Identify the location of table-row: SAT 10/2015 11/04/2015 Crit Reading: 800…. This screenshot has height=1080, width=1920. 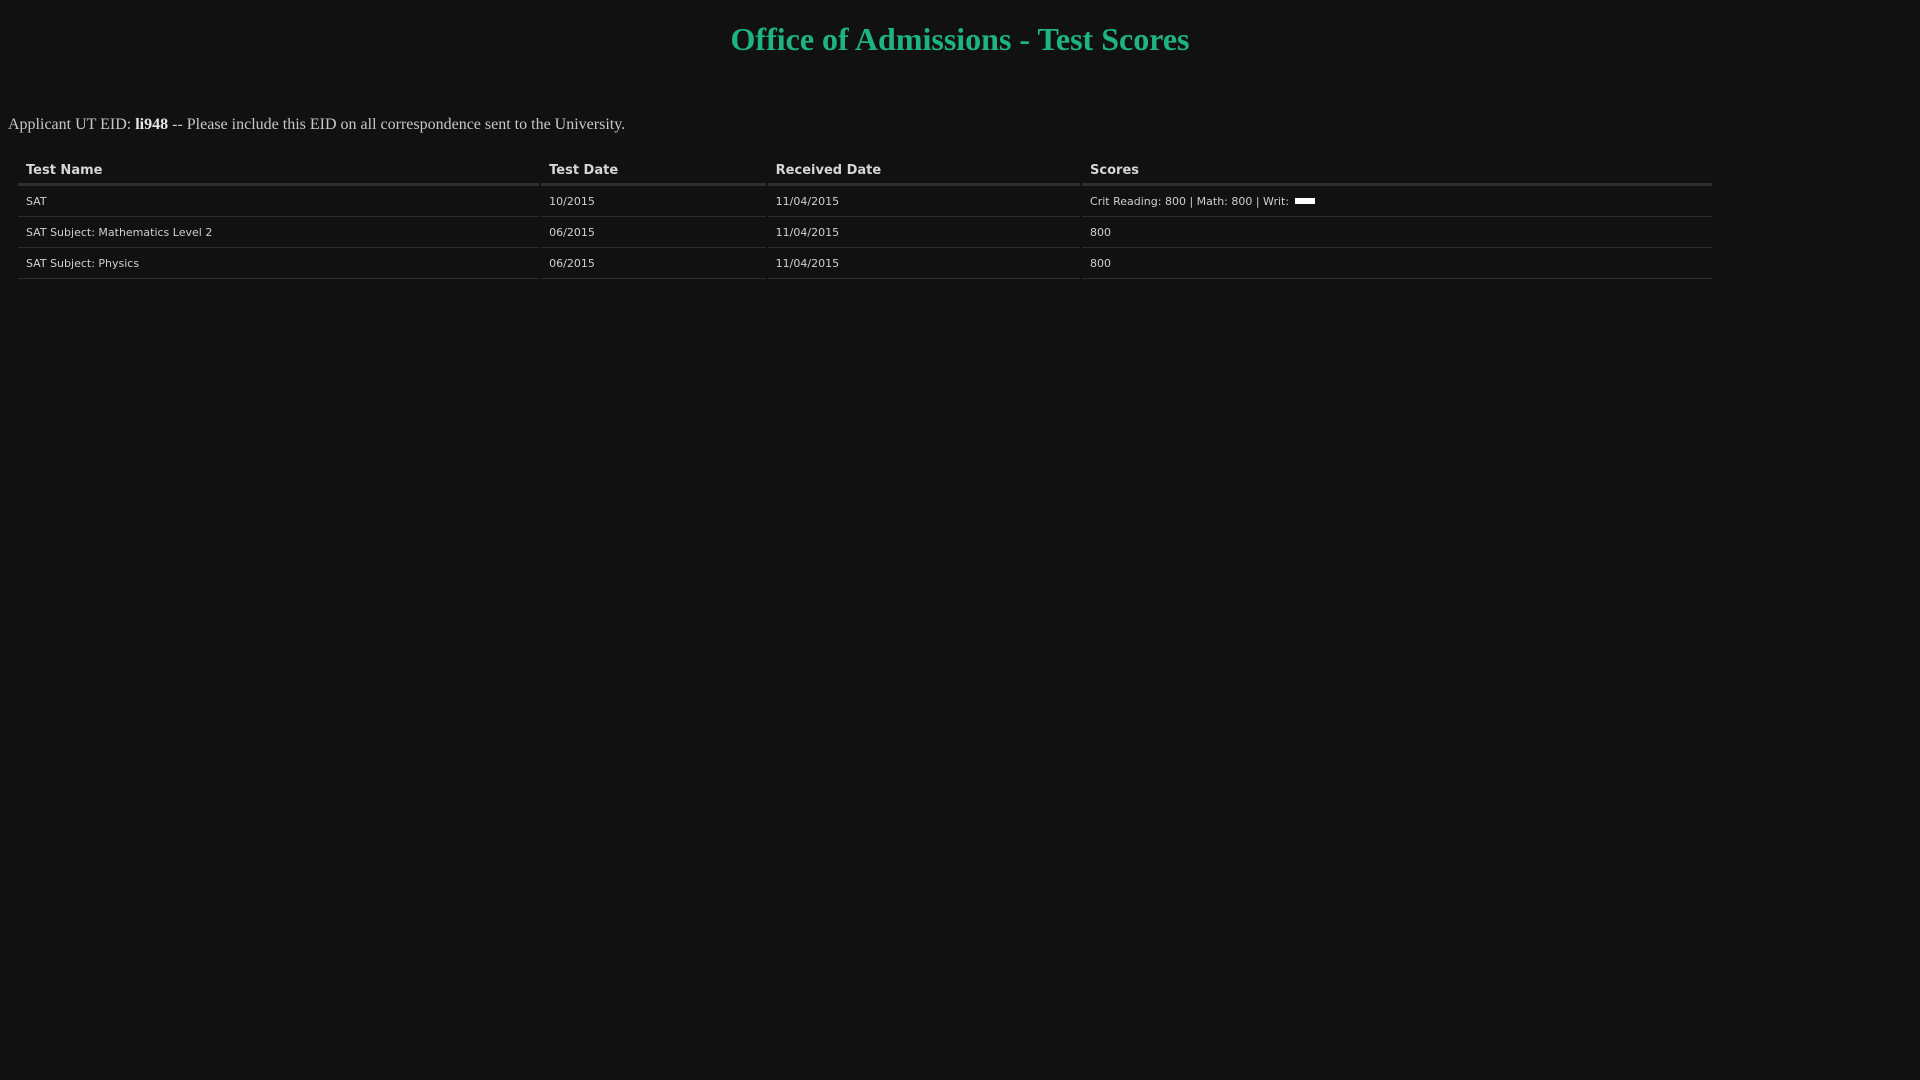
(865, 201).